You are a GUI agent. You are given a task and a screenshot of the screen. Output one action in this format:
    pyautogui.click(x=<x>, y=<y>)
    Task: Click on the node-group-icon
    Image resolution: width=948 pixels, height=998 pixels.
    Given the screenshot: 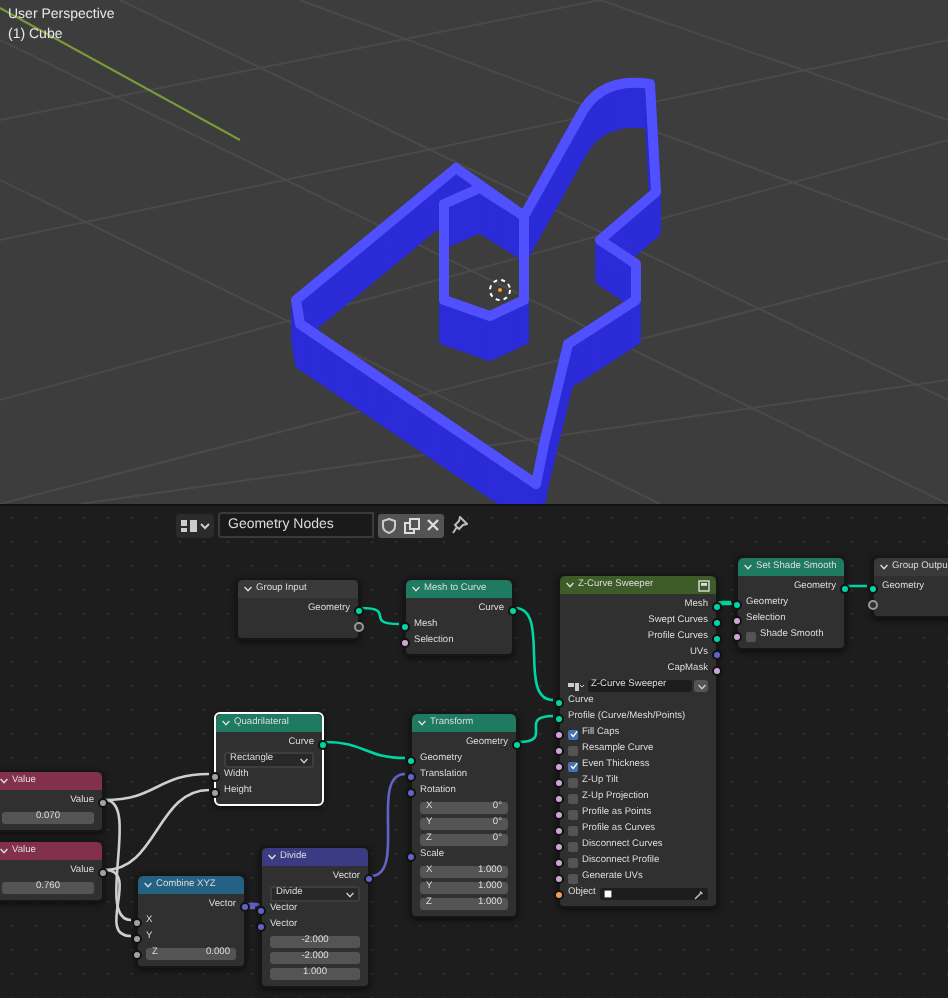 What is the action you would take?
    pyautogui.click(x=704, y=585)
    